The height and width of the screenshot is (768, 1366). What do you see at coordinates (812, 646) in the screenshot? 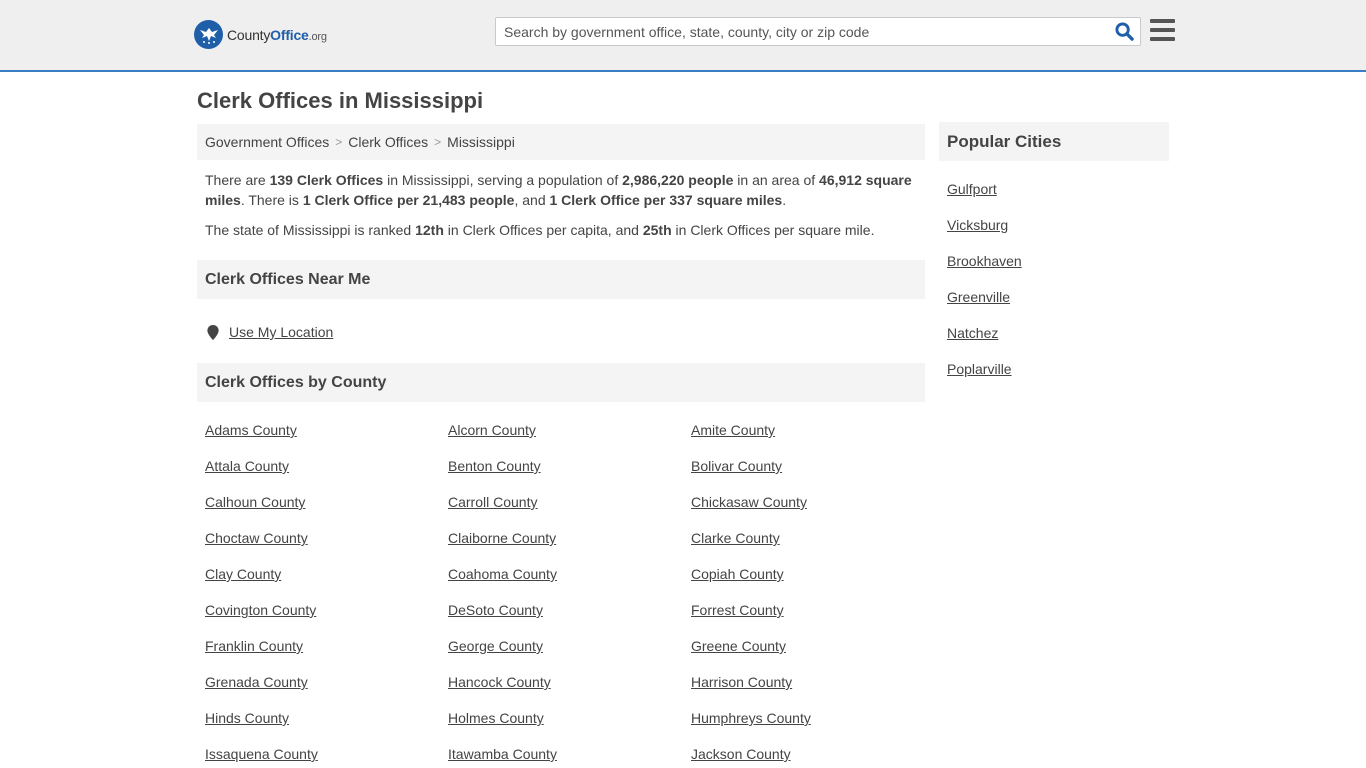
I see `county-link: Greene County` at bounding box center [812, 646].